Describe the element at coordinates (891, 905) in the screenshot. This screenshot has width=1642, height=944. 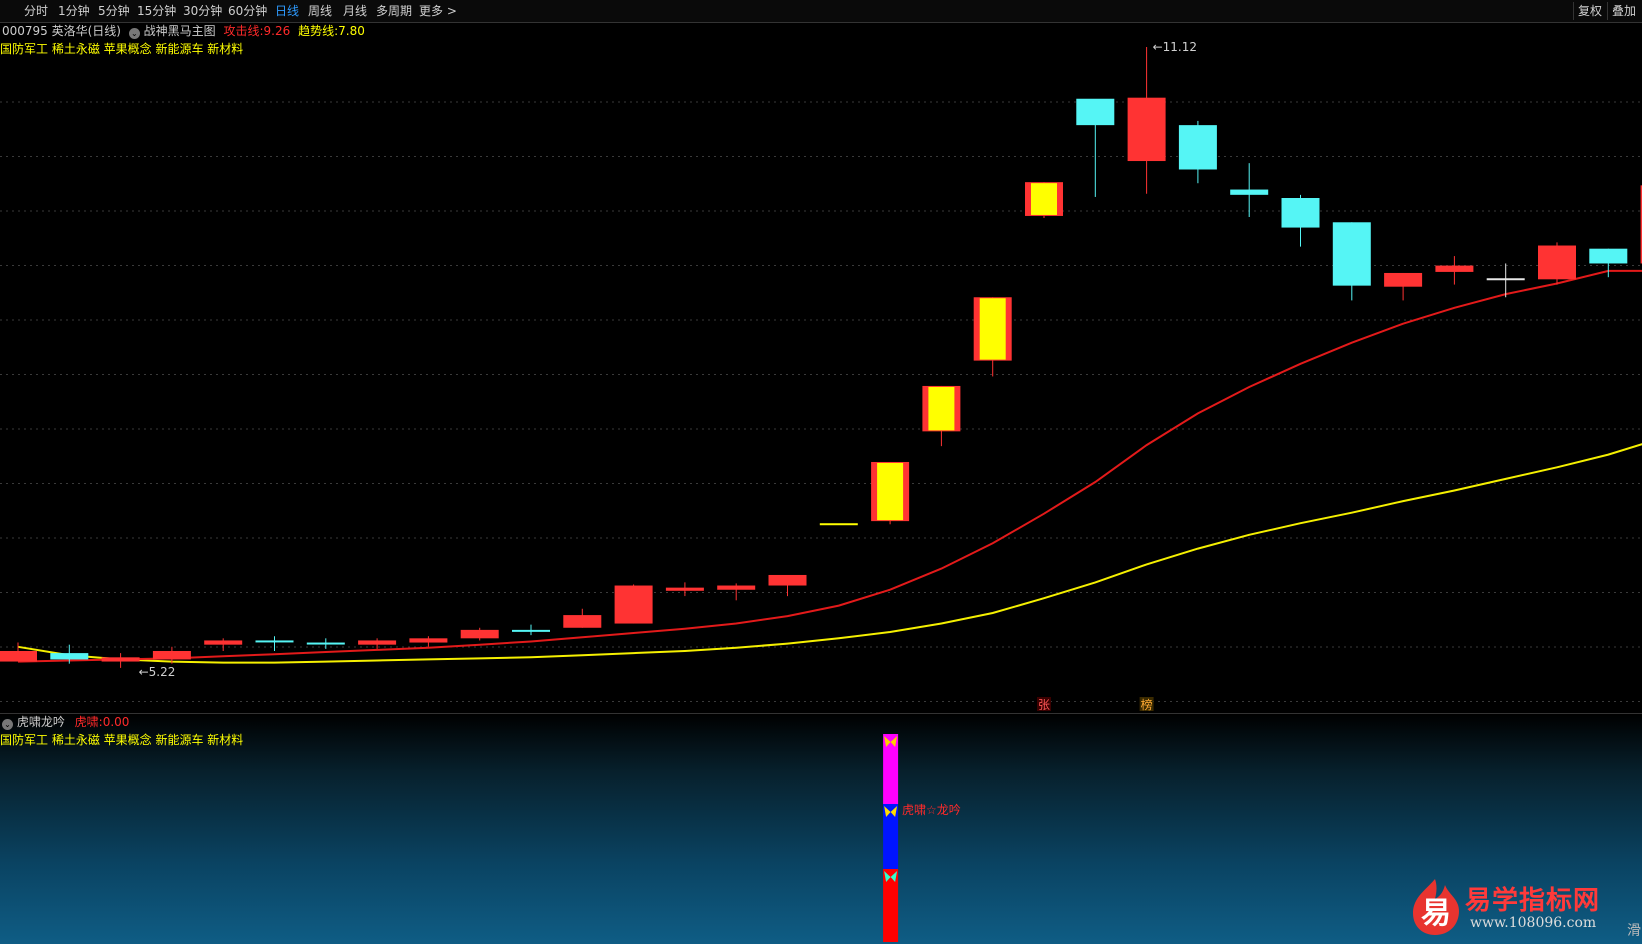
I see `signal-segment-red` at that location.